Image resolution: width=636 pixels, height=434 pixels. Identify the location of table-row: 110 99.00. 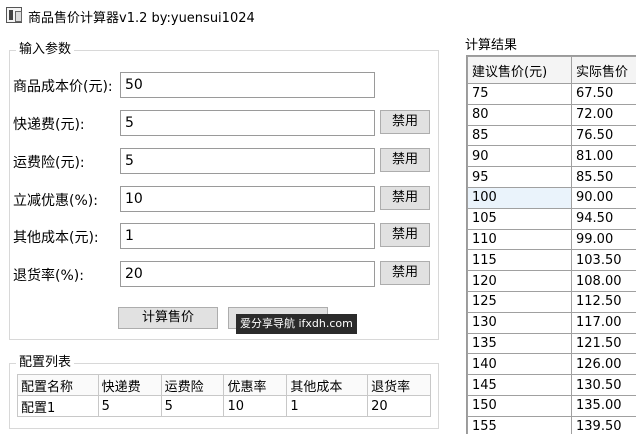
(551, 239).